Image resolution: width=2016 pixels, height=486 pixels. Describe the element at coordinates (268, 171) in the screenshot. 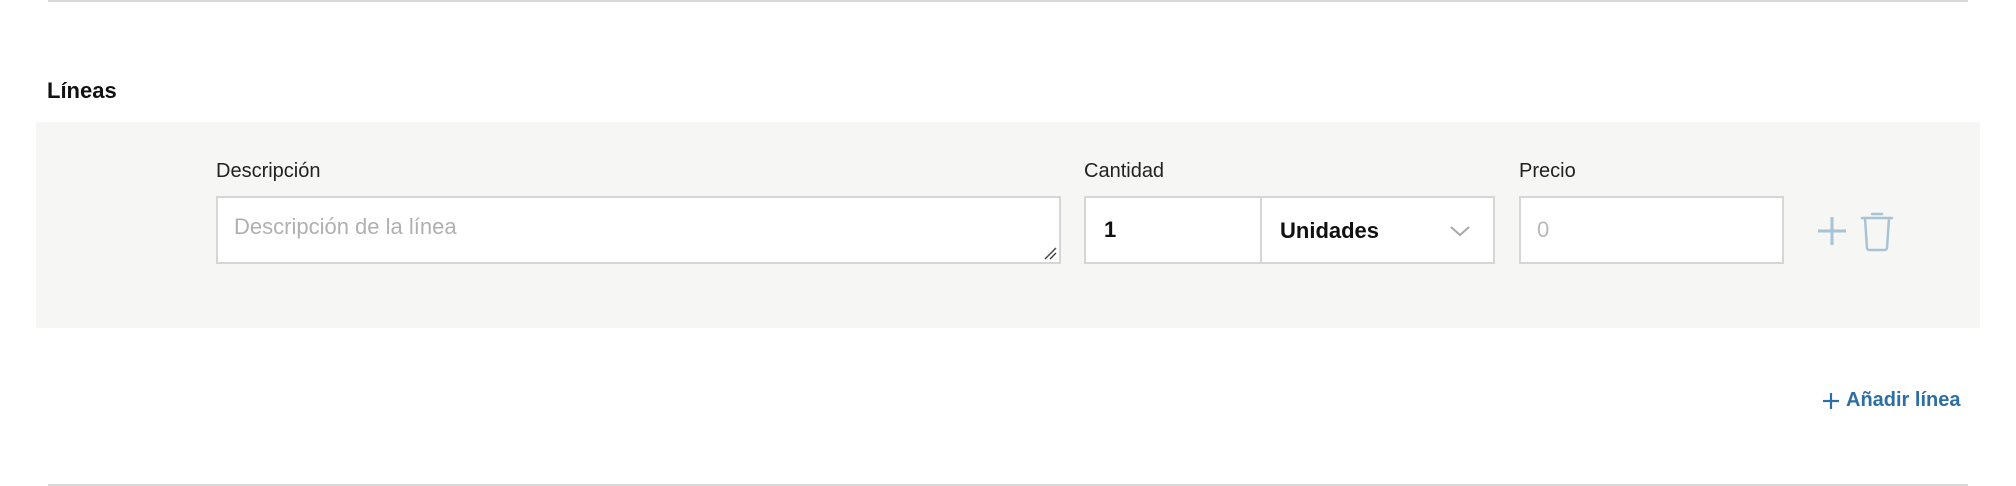

I see `description-label: Descripción` at that location.